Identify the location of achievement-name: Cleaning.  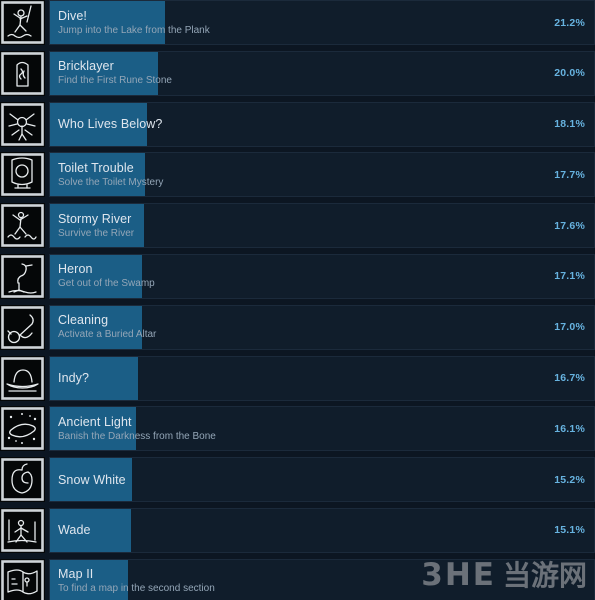
(83, 320).